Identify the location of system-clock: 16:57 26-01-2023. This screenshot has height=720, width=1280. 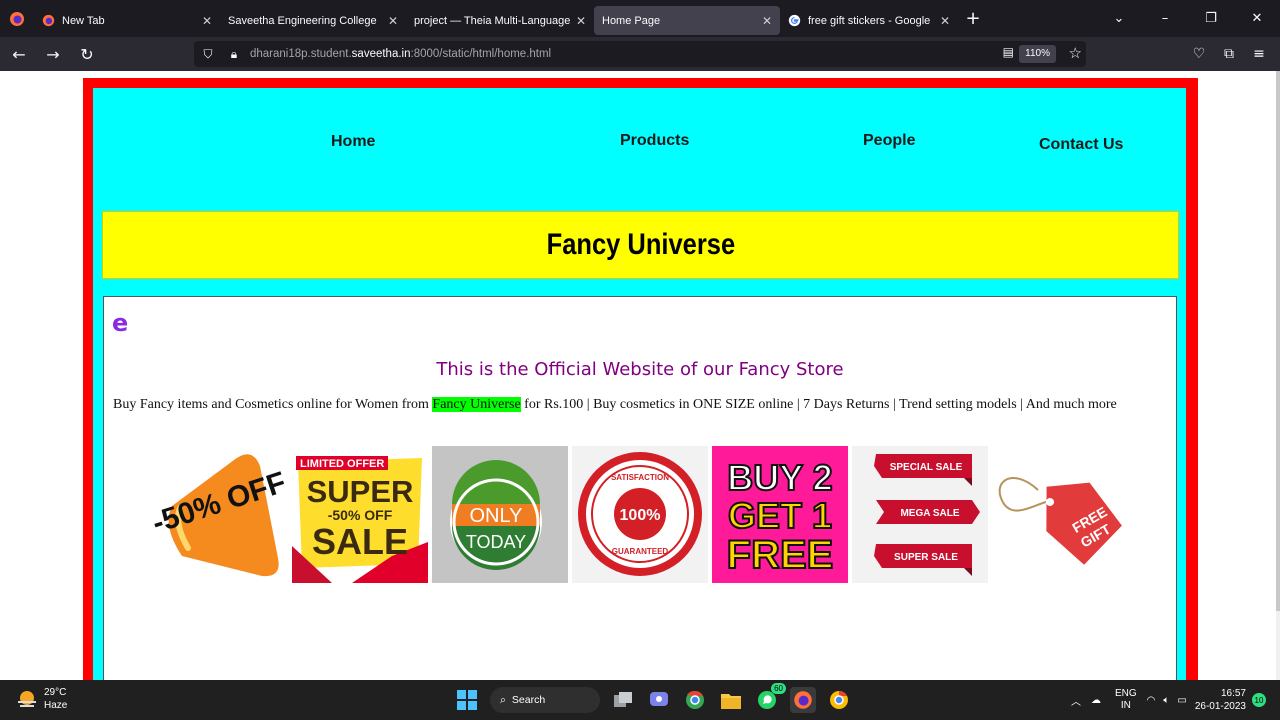
(1220, 700).